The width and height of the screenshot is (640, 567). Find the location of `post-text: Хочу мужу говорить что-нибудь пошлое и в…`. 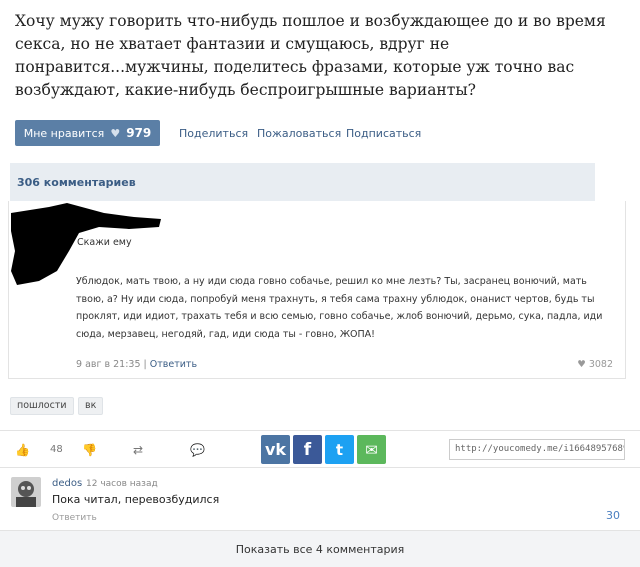

post-text: Хочу мужу говорить что-нибудь пошлое и в… is located at coordinates (310, 55).